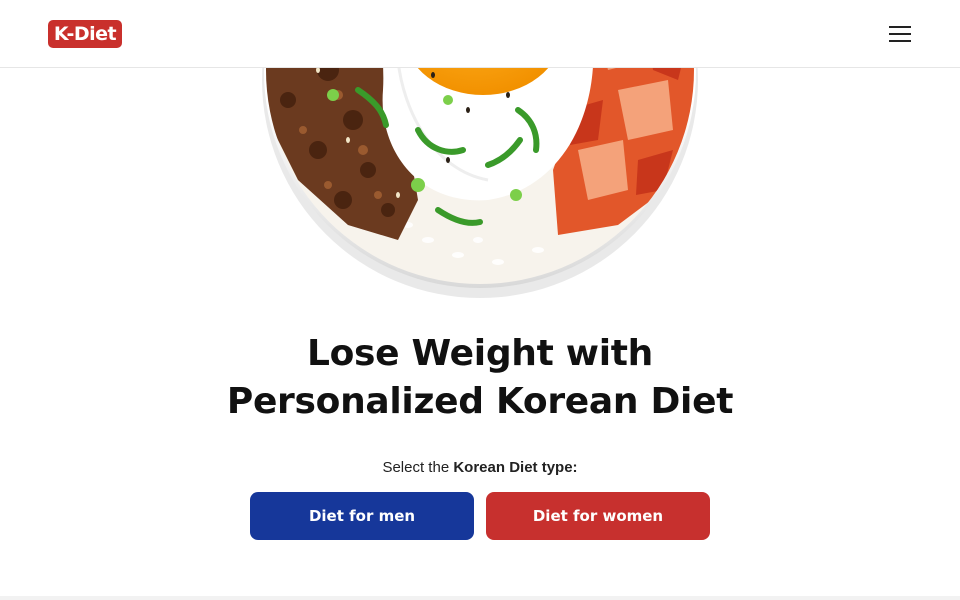 The height and width of the screenshot is (600, 960). What do you see at coordinates (479, 353) in the screenshot?
I see `headline-line-1: Lose Weight with` at bounding box center [479, 353].